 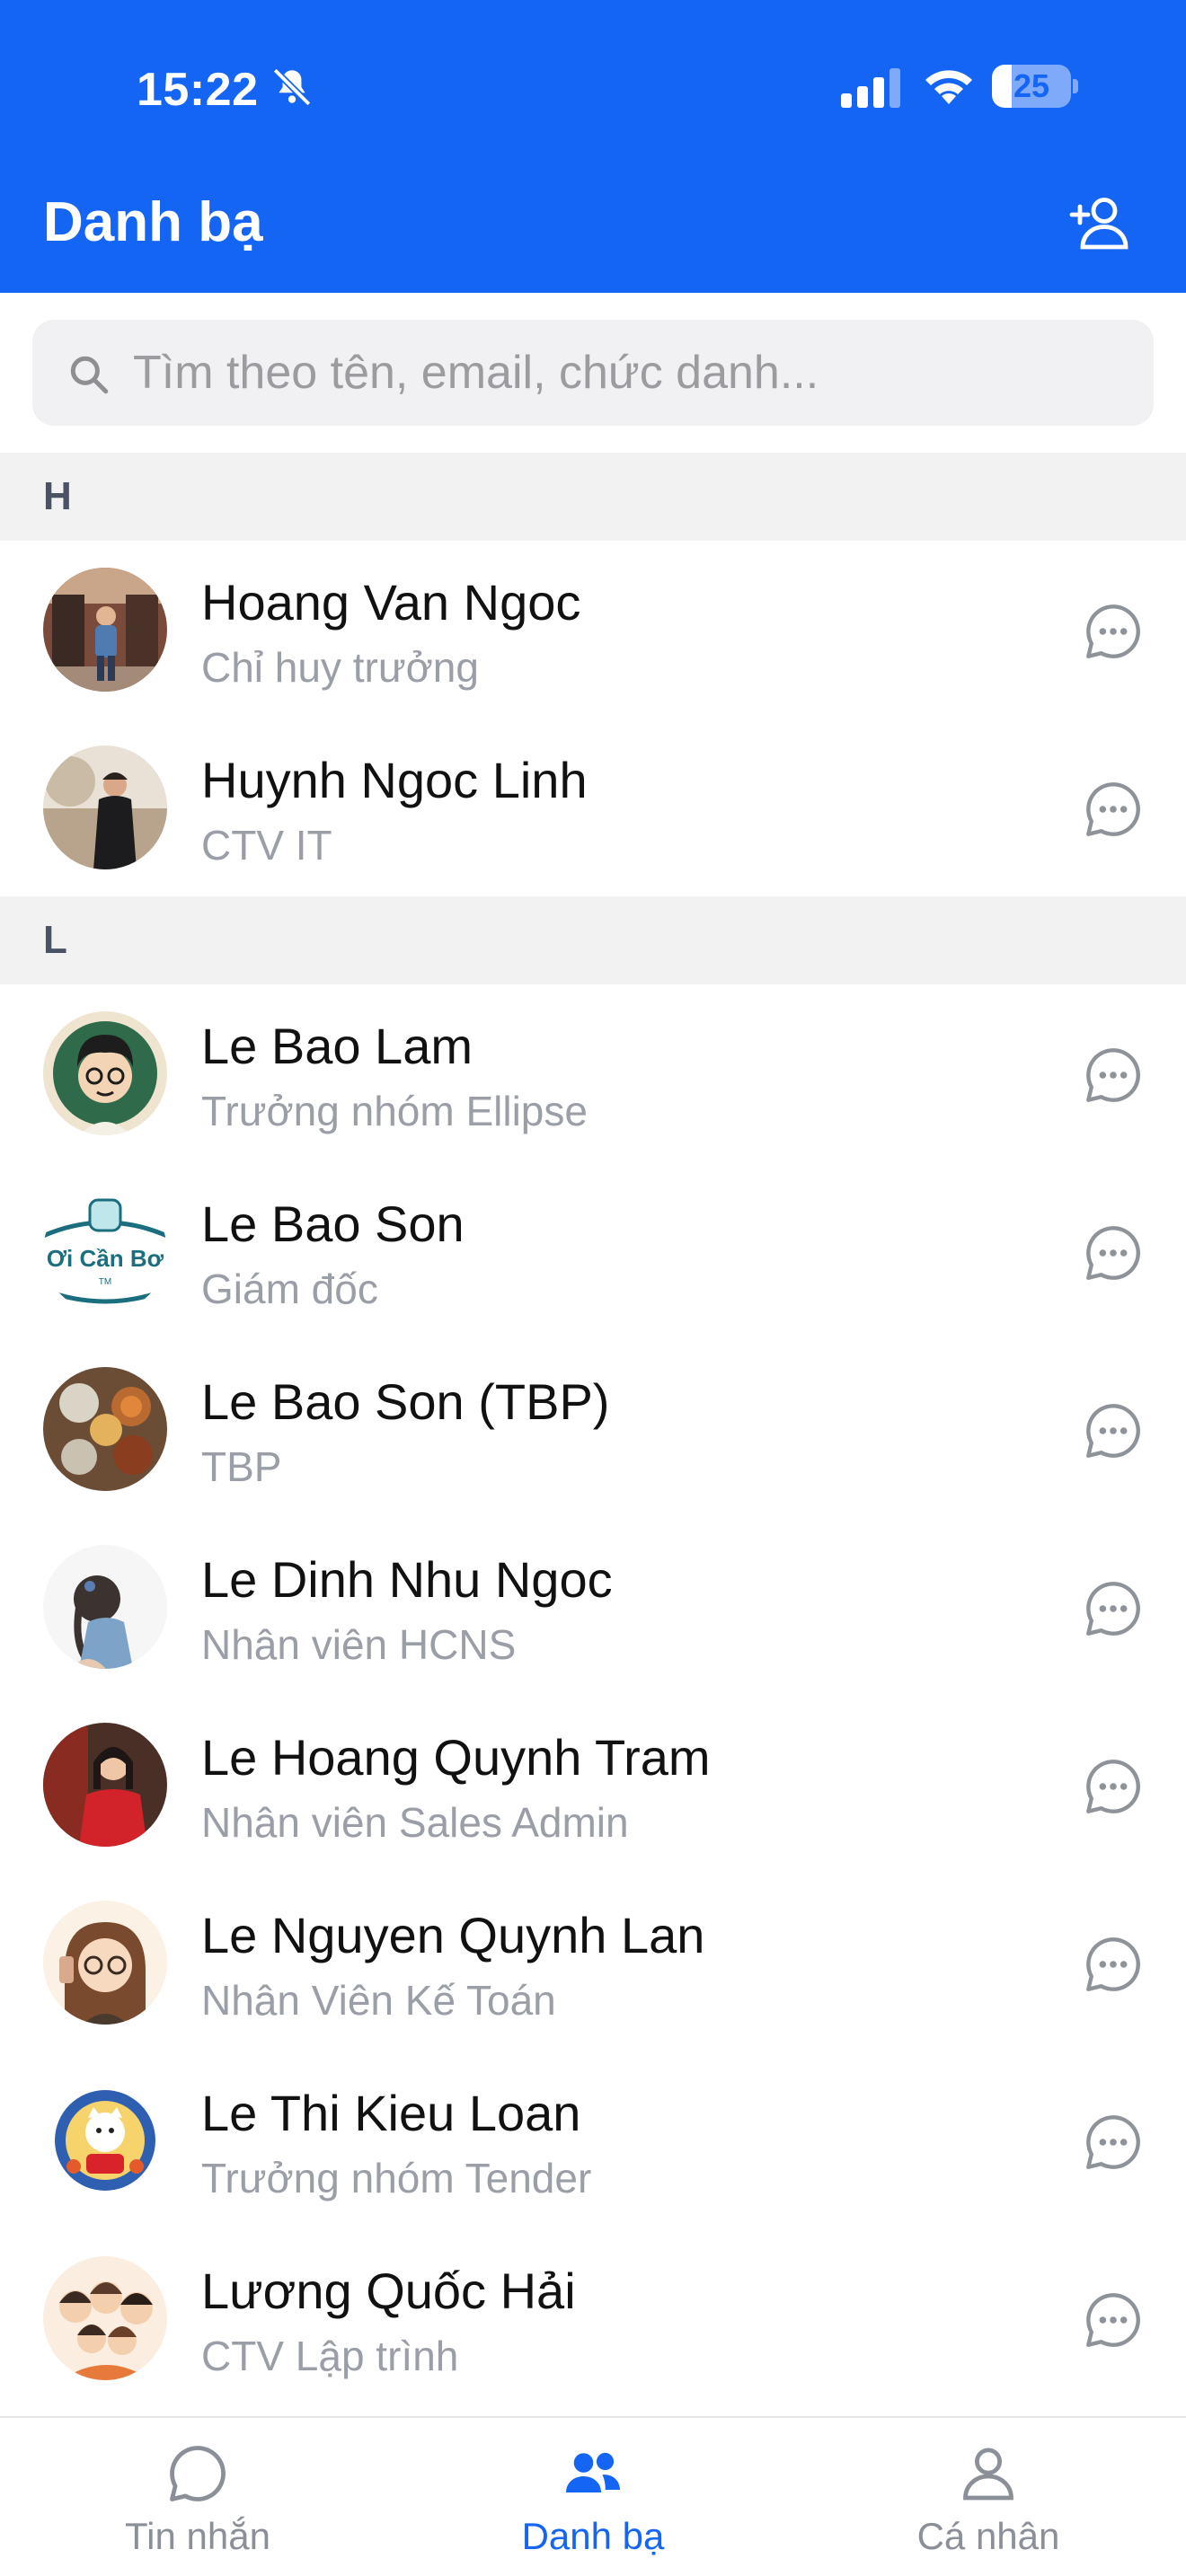 What do you see at coordinates (593, 1251) in the screenshot?
I see `contact-row: Ơi Cần Bơ TM Le Bao Son Giám đốc` at bounding box center [593, 1251].